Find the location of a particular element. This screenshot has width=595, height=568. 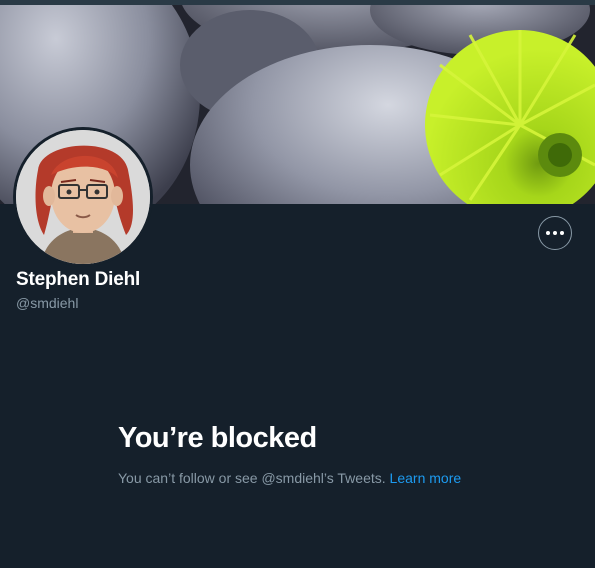

more-options-button is located at coordinates (555, 233).